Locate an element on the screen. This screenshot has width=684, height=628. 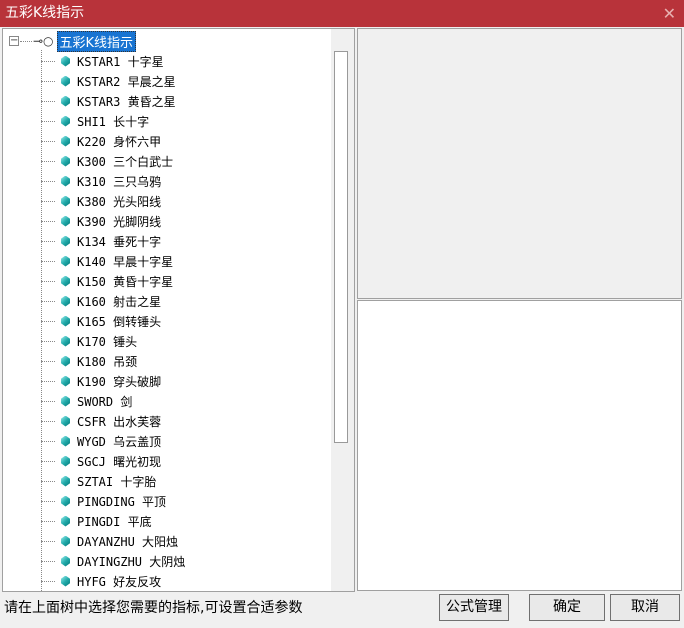
tree-item: SWORD 剑 is located at coordinates (86, 401).